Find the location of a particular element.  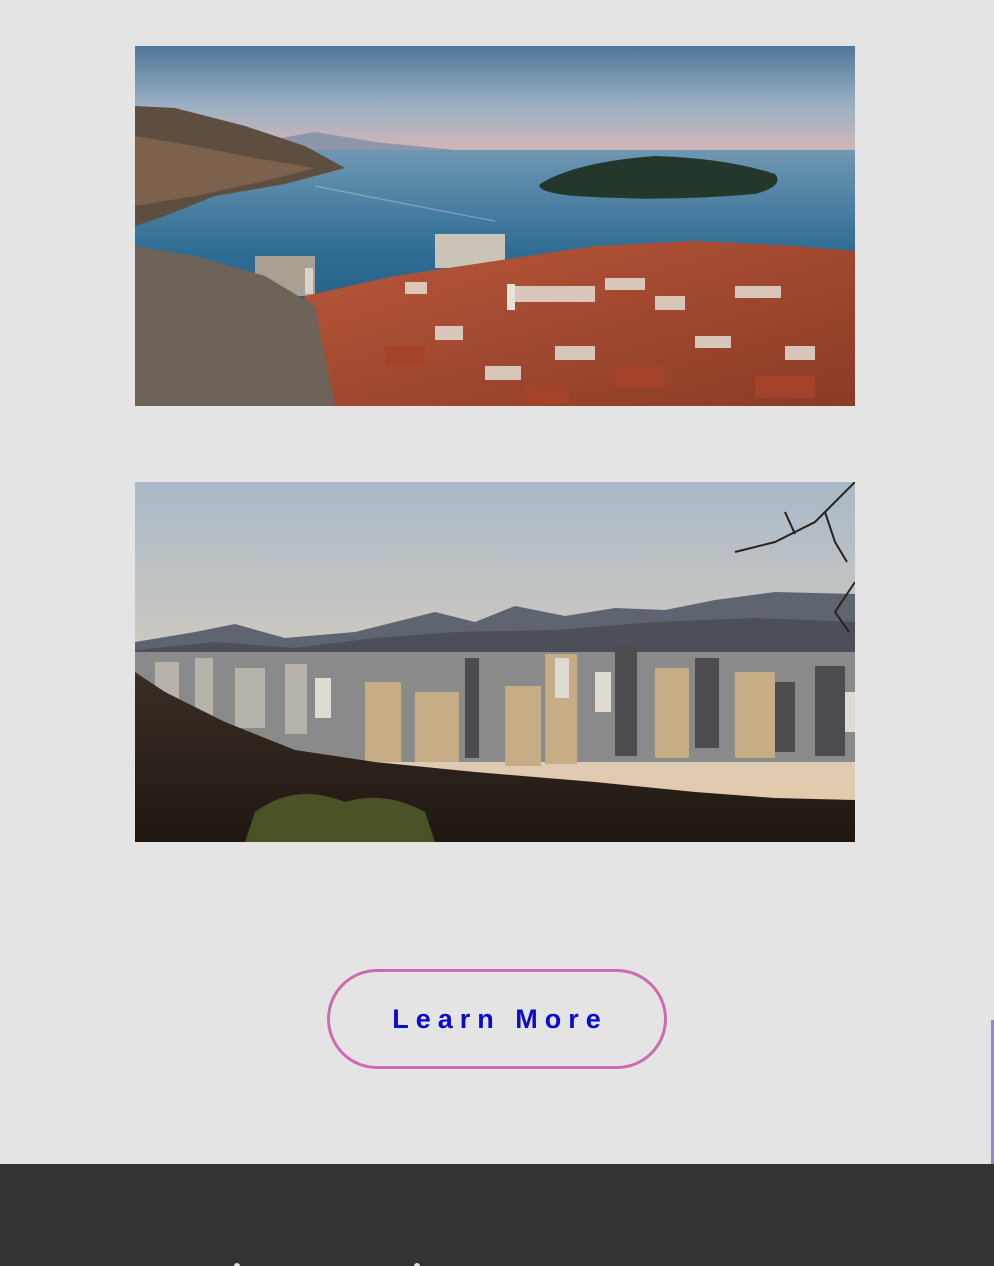

learn-more-button: Learn More is located at coordinates (497, 1019).